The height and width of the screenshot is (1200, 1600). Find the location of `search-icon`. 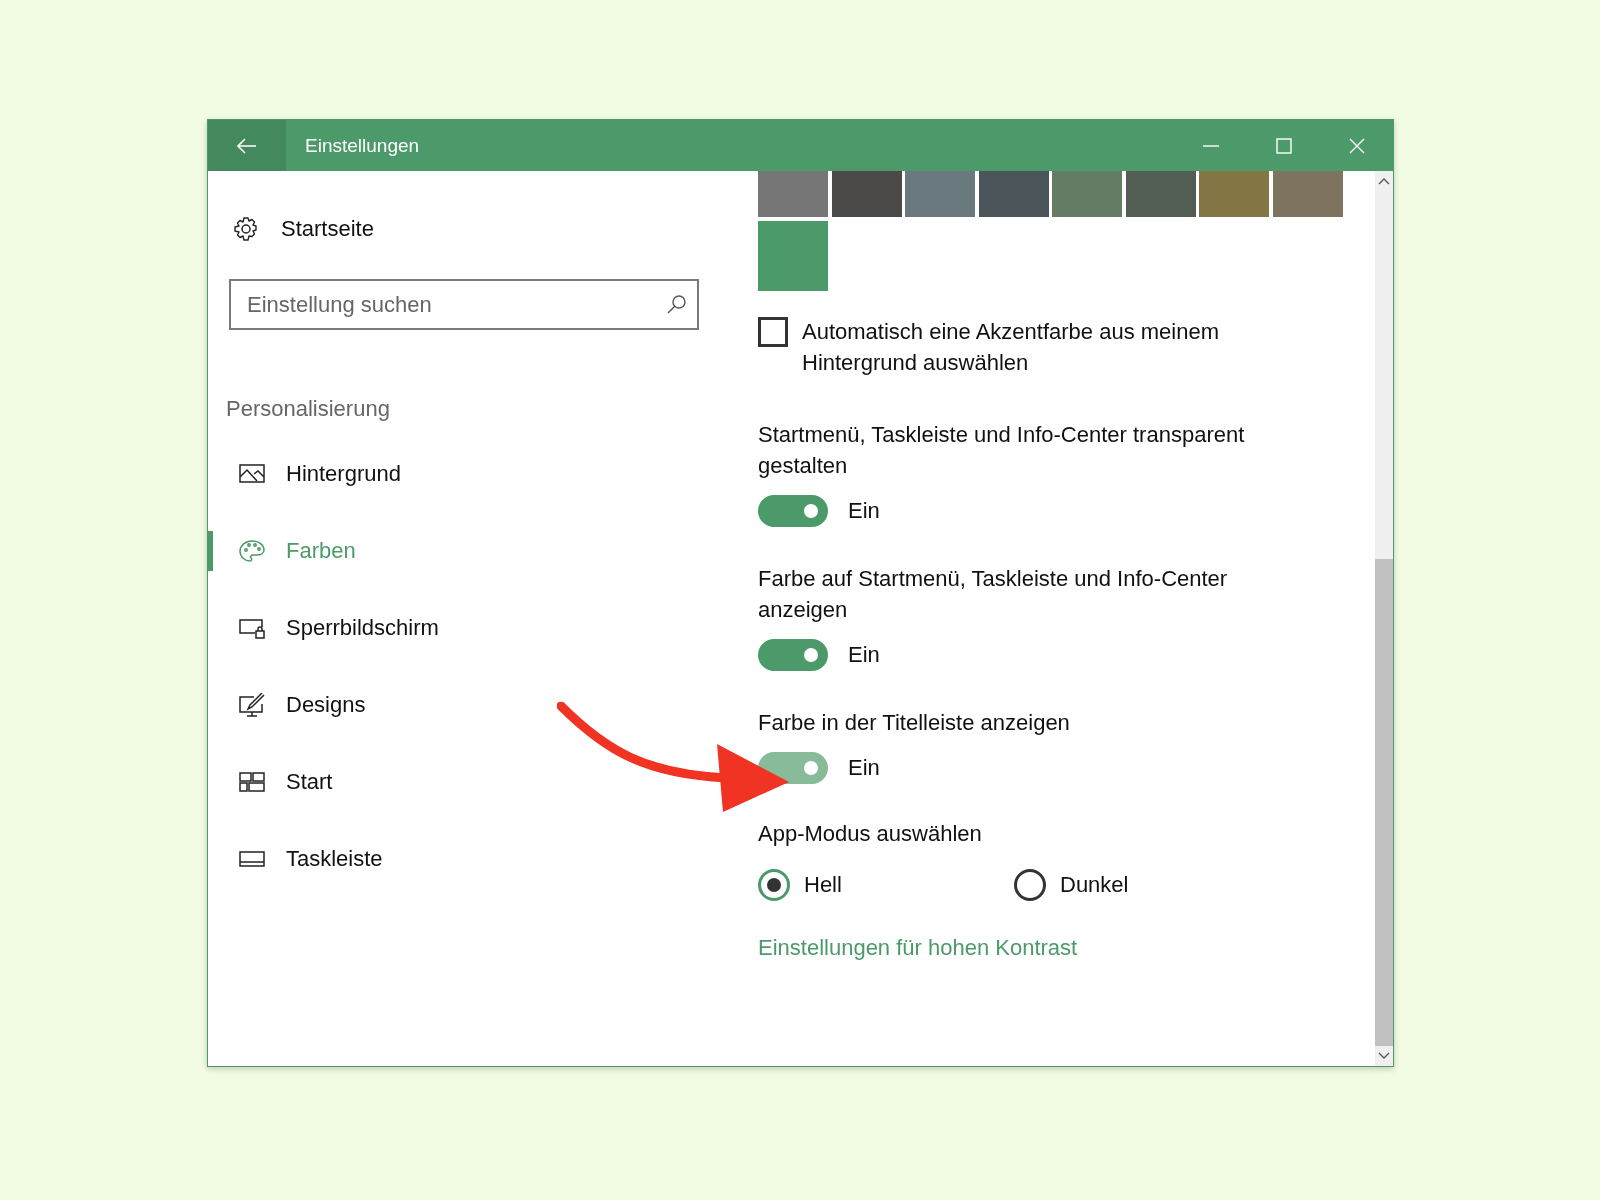

search-icon is located at coordinates (677, 304).